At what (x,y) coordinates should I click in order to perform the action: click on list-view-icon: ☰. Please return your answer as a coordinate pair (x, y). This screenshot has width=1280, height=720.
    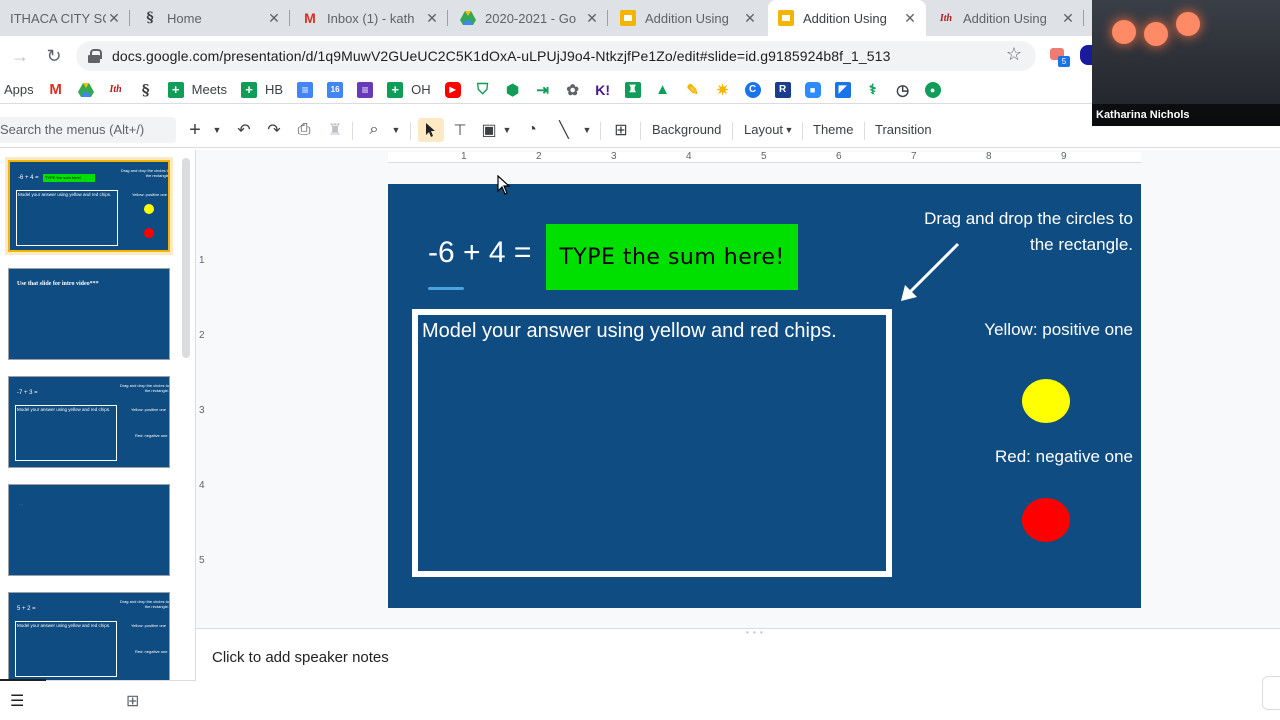
    Looking at the image, I should click on (17, 701).